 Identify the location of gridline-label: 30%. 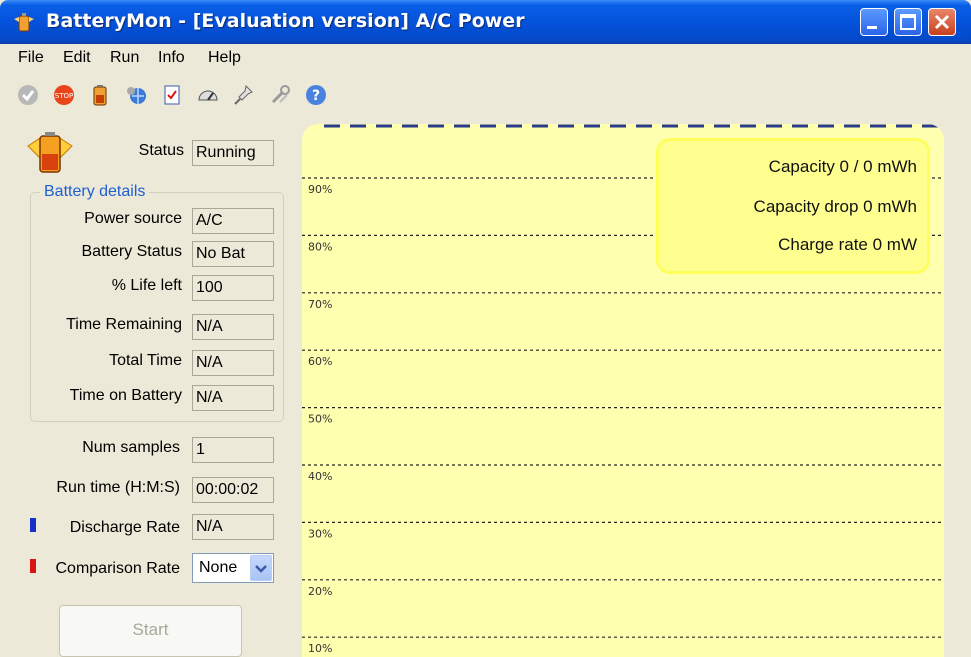
(320, 533).